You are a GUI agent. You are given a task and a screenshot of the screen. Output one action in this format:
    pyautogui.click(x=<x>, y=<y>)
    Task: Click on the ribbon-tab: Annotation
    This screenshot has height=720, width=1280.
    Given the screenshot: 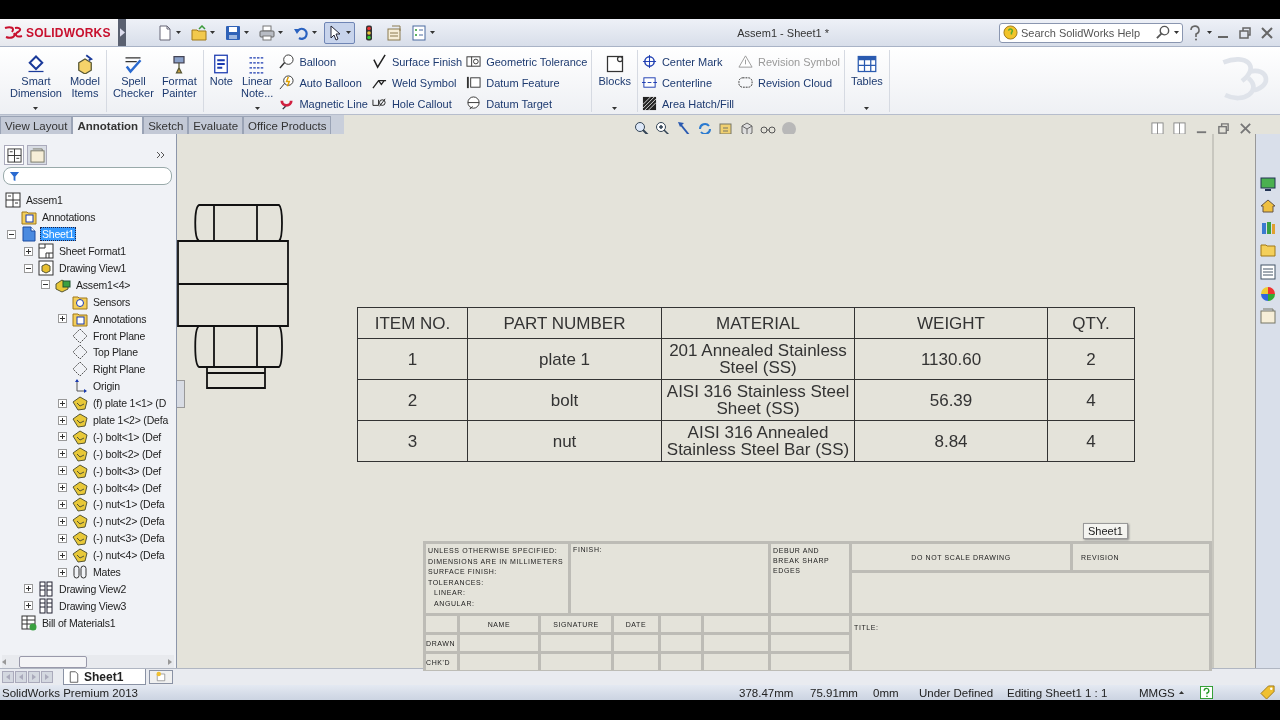 What is the action you would take?
    pyautogui.click(x=108, y=125)
    